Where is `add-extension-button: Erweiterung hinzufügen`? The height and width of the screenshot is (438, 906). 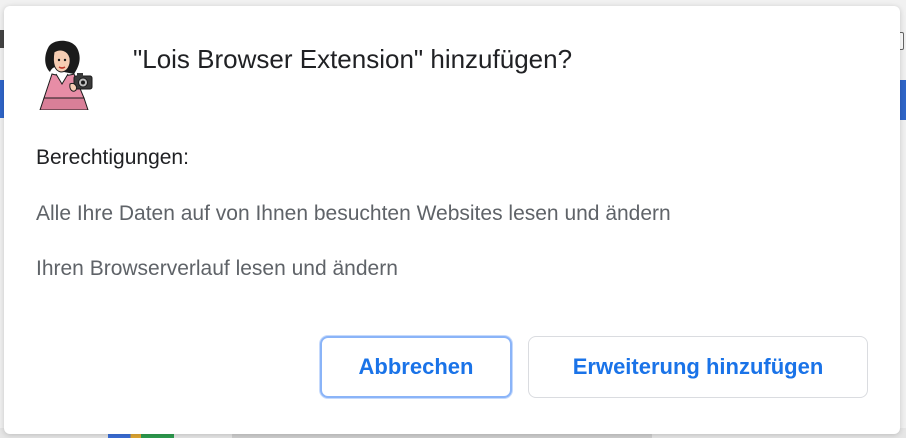
add-extension-button: Erweiterung hinzufügen is located at coordinates (698, 367).